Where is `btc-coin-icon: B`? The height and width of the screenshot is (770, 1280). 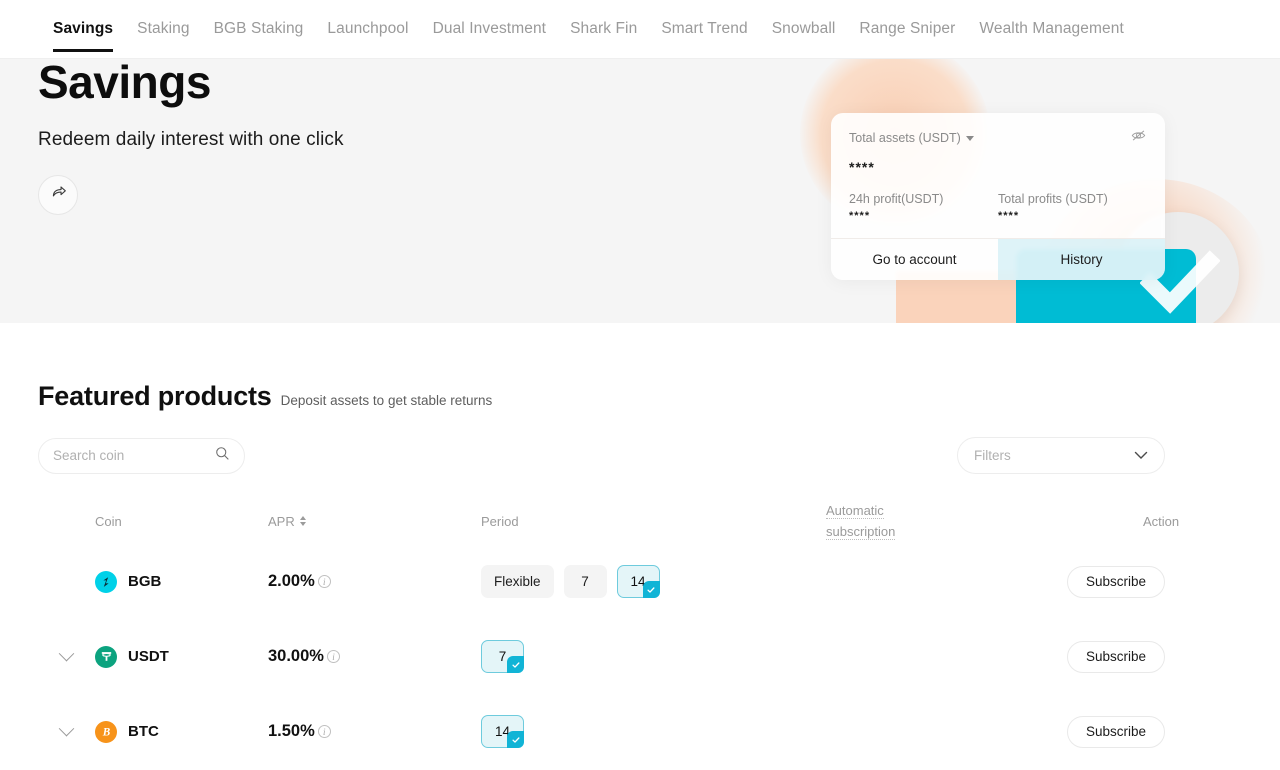
btc-coin-icon: B is located at coordinates (106, 731).